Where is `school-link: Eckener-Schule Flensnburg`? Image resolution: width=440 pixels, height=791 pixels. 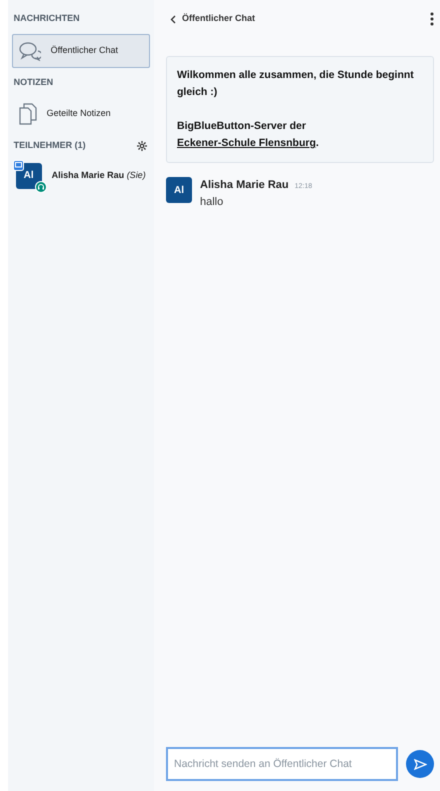
school-link: Eckener-Schule Flensnburg is located at coordinates (246, 143).